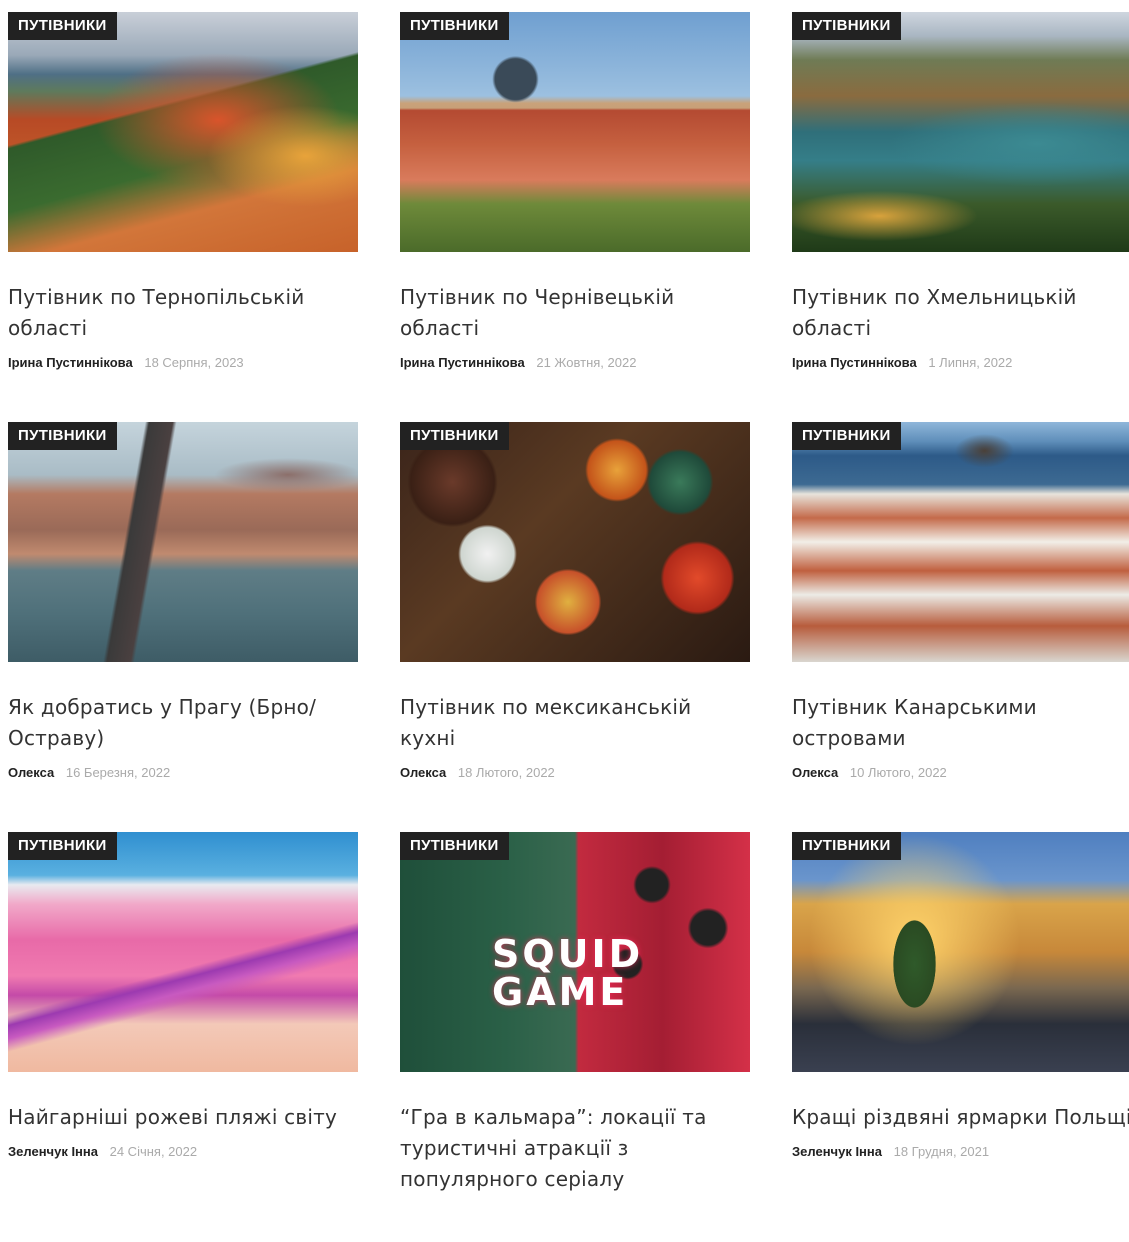 The height and width of the screenshot is (1242, 1129). I want to click on article-thumbnail: SQUID GAME ПУТІВНИКИ, so click(575, 952).